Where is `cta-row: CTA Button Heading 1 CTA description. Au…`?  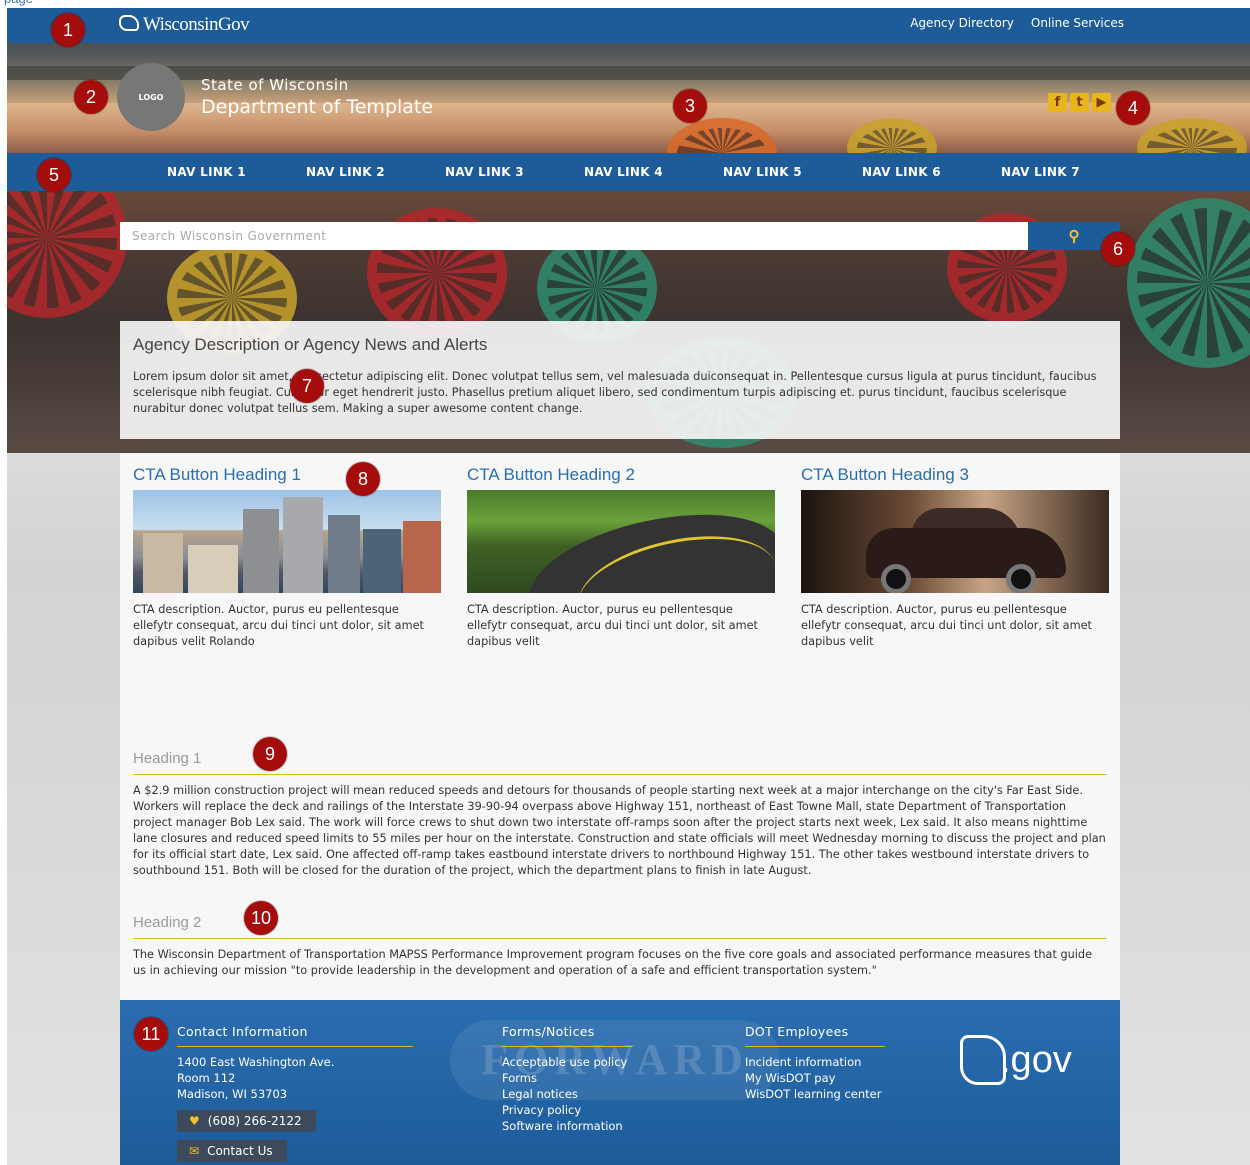
cta-row: CTA Button Heading 1 CTA description. Au… is located at coordinates (621, 557).